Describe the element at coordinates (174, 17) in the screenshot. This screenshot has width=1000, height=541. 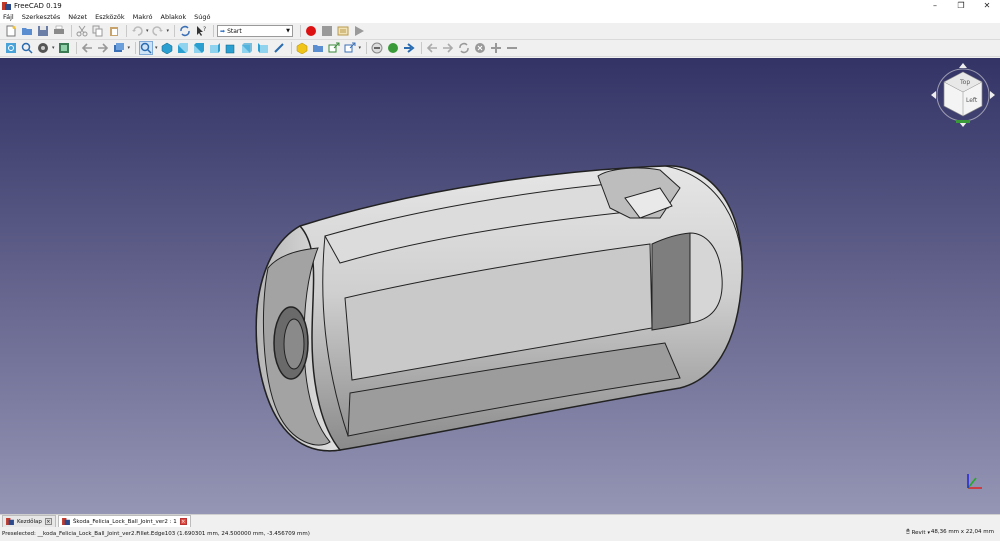
I see `menu-windows: Ablakok` at that location.